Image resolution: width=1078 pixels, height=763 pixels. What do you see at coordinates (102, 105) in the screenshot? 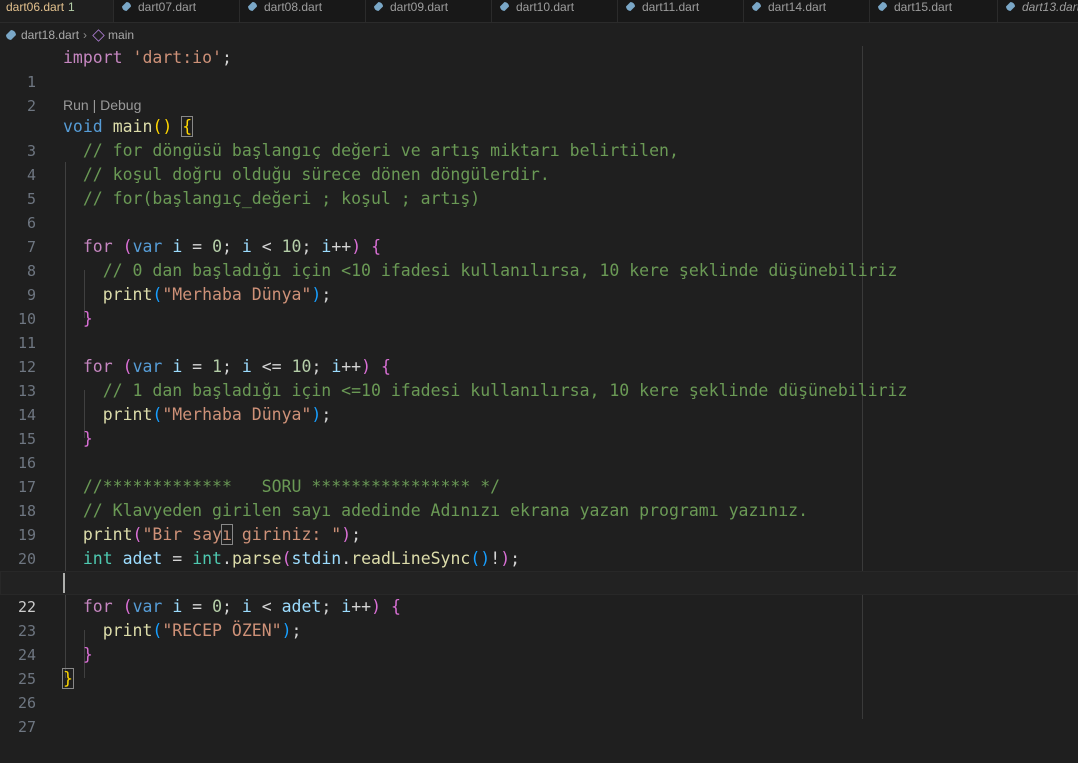
I see `run-debug-codelens: Run | Debug` at bounding box center [102, 105].